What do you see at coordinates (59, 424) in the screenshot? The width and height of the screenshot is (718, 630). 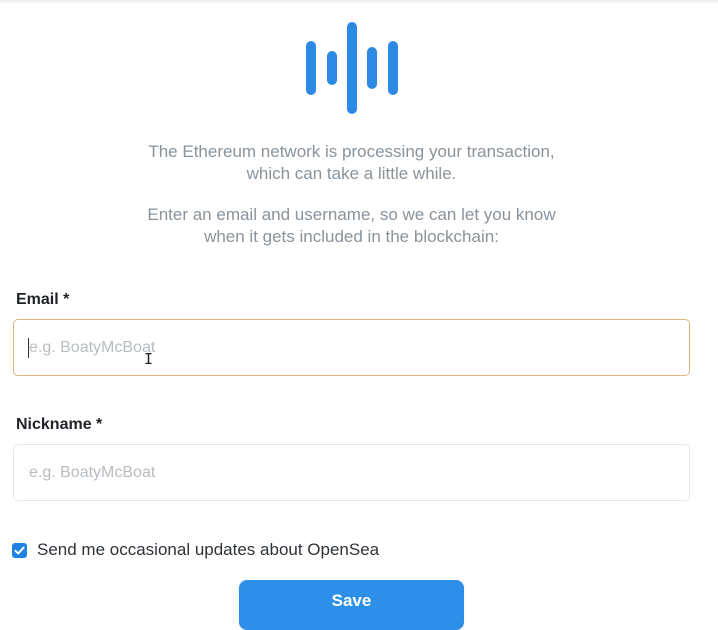 I see `nickname-label: Nickname *` at bounding box center [59, 424].